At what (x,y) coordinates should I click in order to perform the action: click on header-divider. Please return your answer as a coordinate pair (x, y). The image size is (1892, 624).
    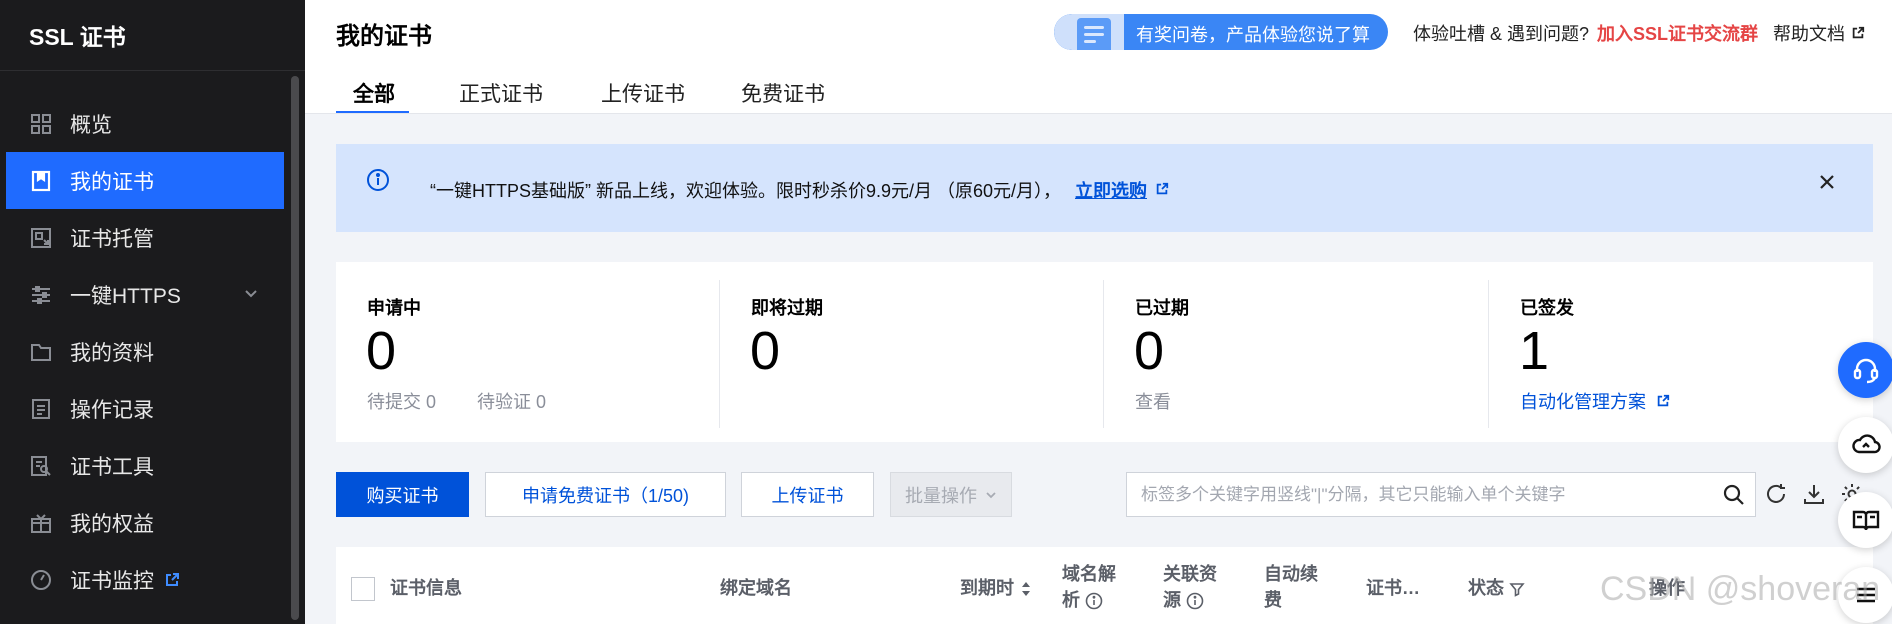
    Looking at the image, I should click on (1098, 113).